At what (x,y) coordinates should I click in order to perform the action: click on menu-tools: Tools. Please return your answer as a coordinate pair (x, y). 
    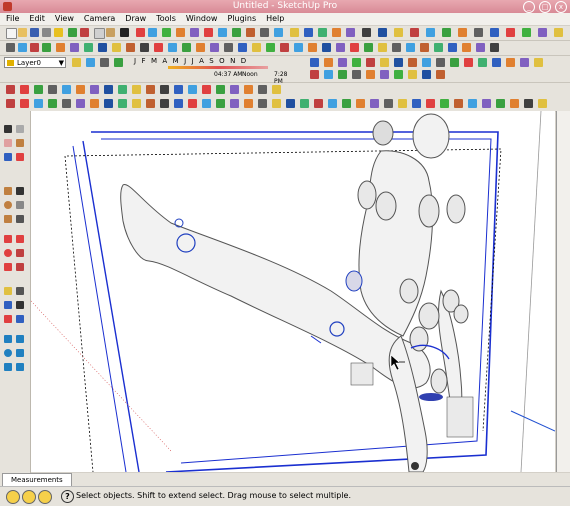
    Looking at the image, I should click on (166, 19).